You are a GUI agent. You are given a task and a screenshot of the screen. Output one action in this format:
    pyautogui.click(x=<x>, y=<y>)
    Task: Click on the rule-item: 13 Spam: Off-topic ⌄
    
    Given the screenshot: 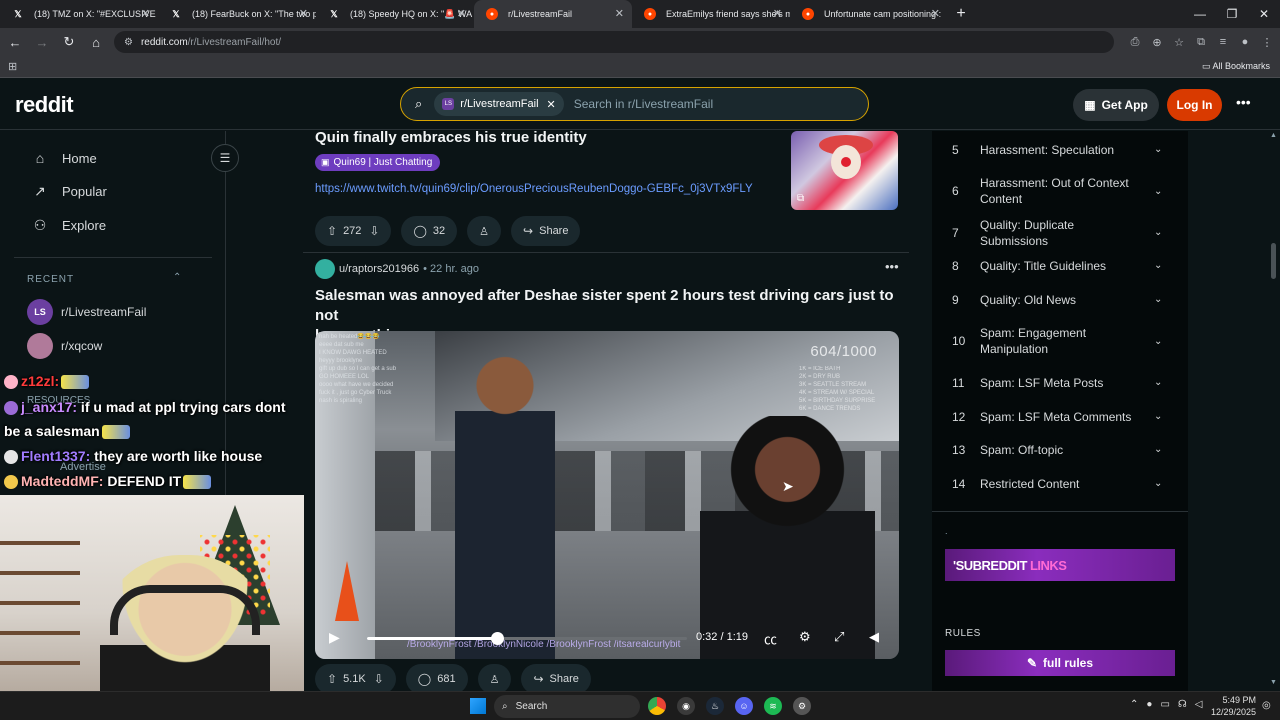 What is the action you would take?
    pyautogui.click(x=1060, y=449)
    